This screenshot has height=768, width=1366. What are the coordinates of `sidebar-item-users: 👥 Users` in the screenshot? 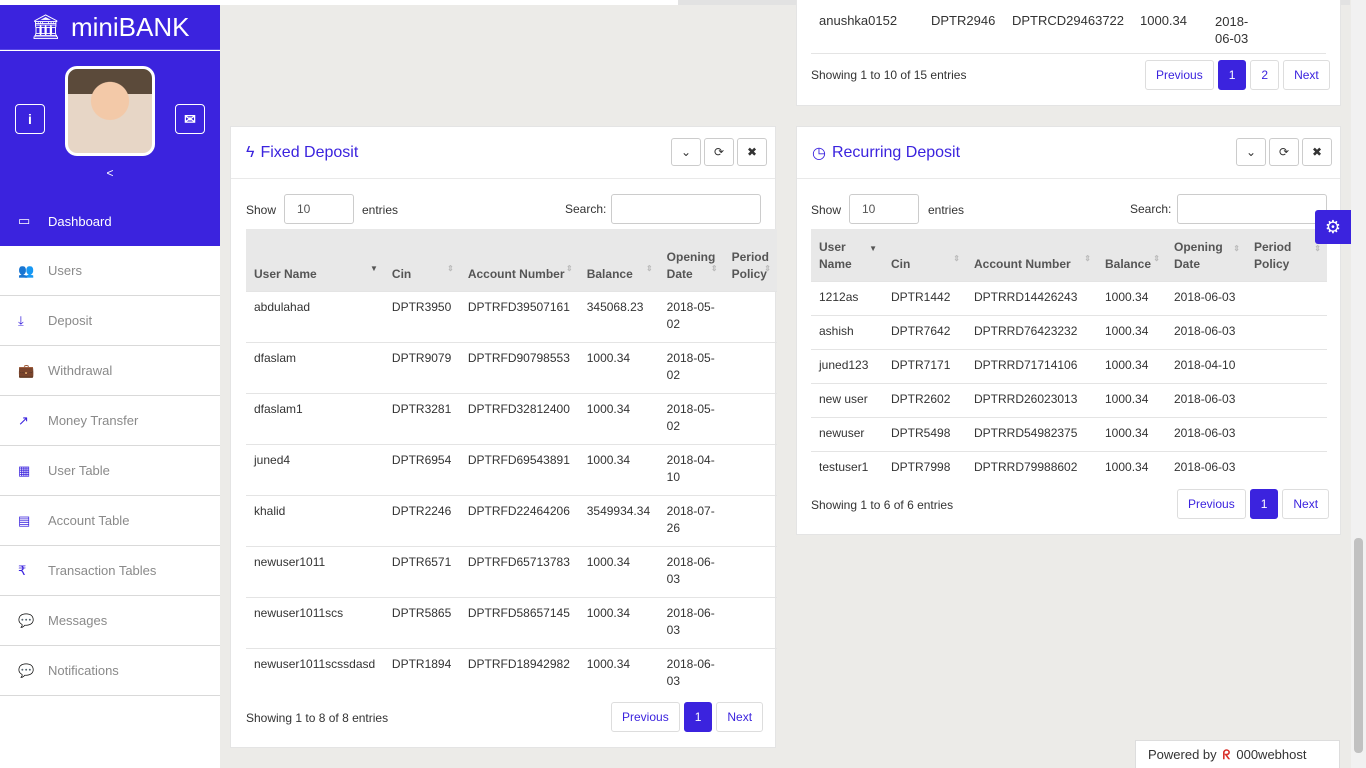 It's located at (110, 271).